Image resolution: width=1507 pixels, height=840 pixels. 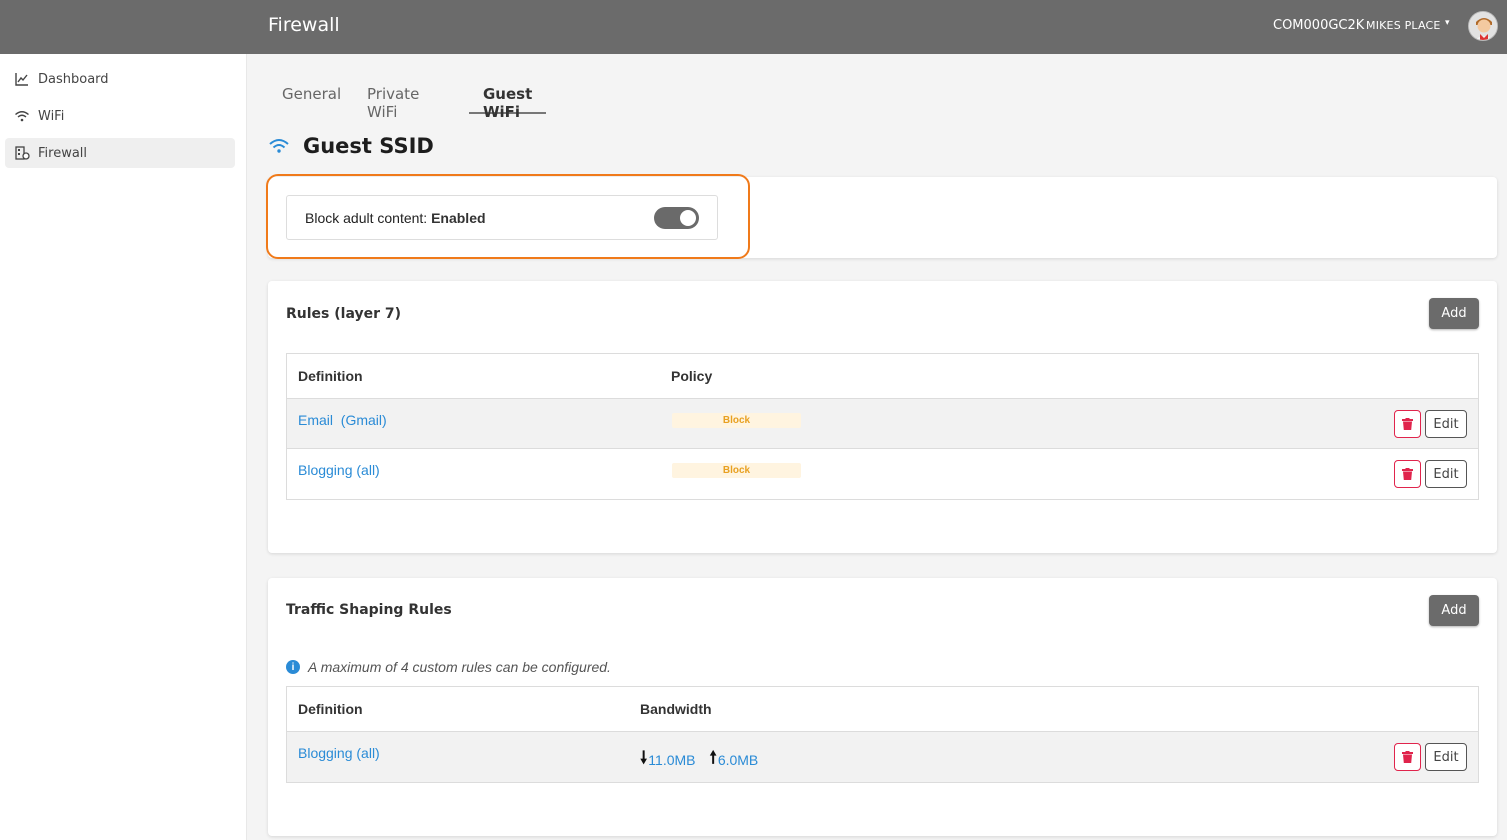 What do you see at coordinates (344, 314) in the screenshot?
I see `rules-l7-title: Rules (layer 7)` at bounding box center [344, 314].